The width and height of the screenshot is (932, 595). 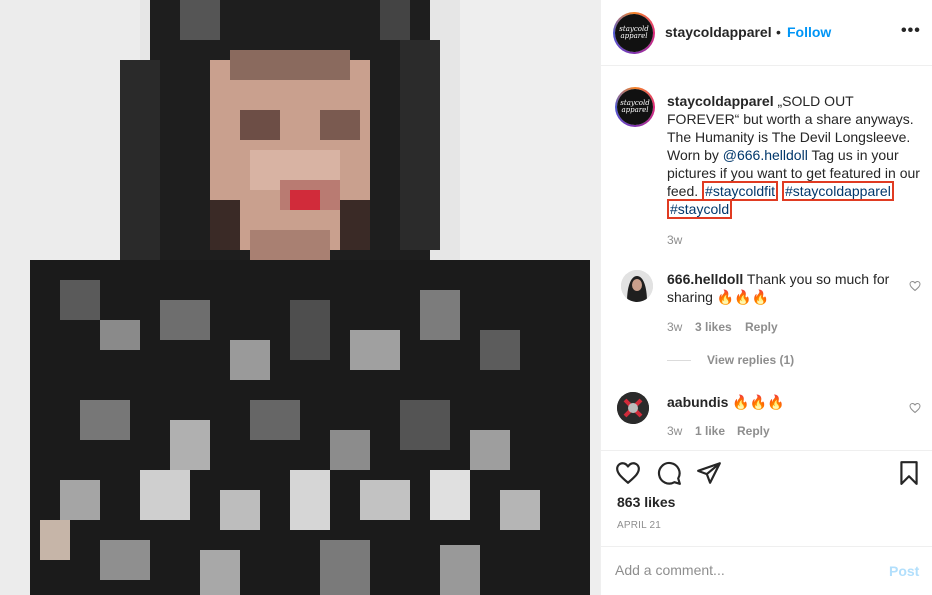 What do you see at coordinates (679, 360) in the screenshot?
I see `view-replies-line` at bounding box center [679, 360].